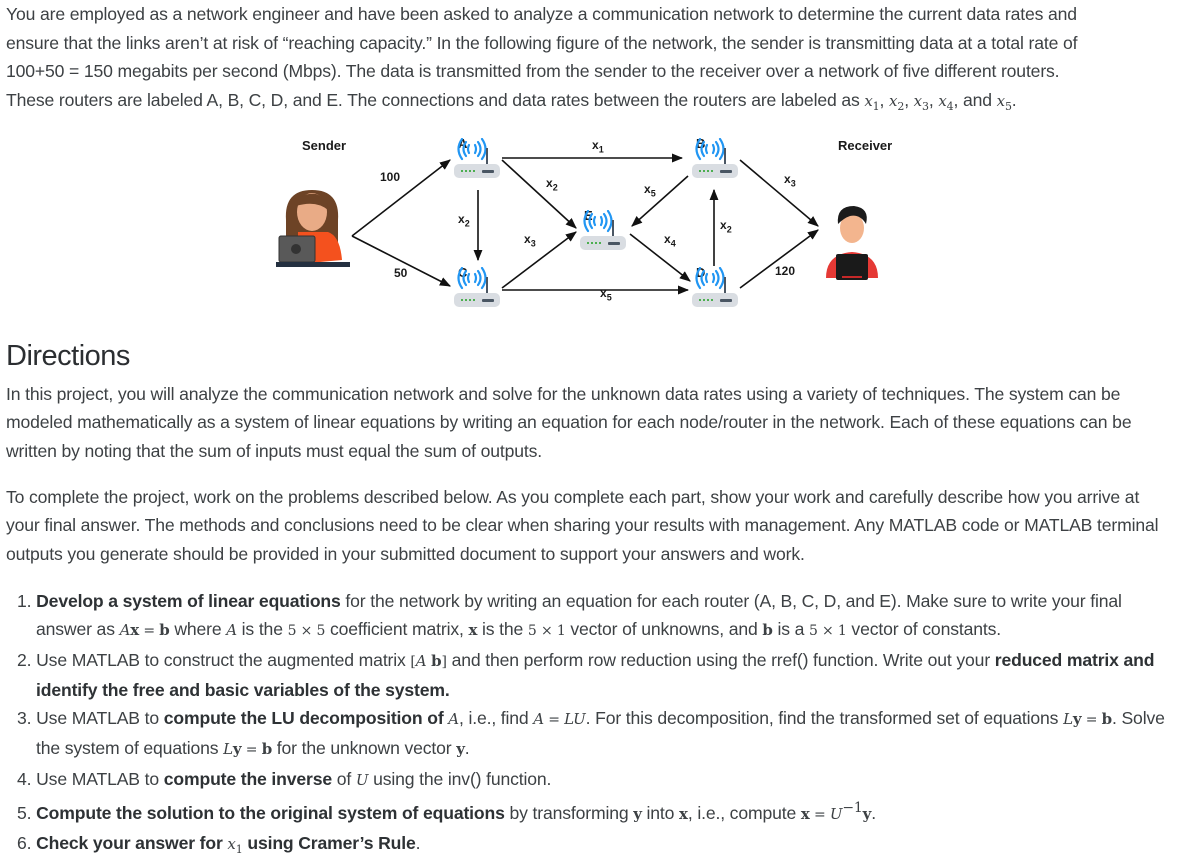  Describe the element at coordinates (716, 288) in the screenshot. I see `router-d-icon` at that location.